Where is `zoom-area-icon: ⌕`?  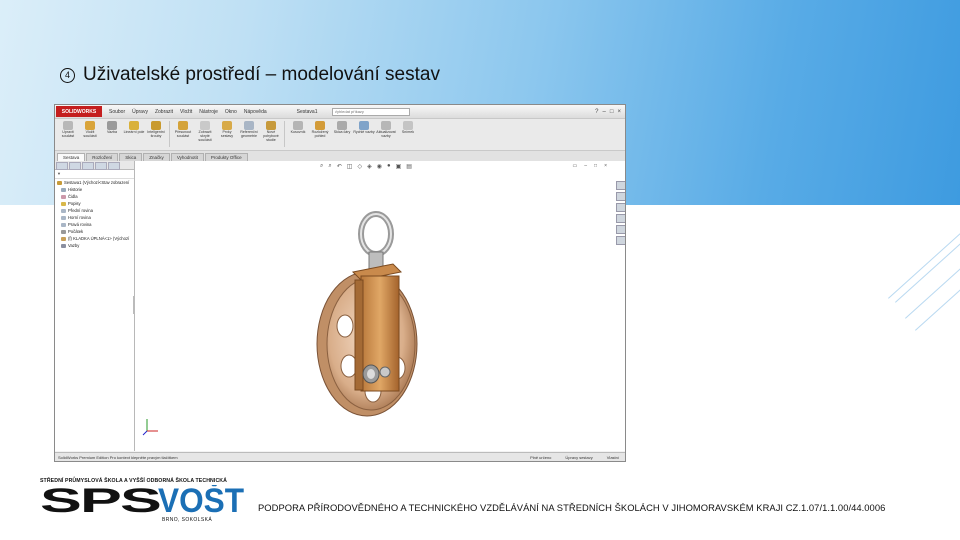 zoom-area-icon: ⌕ is located at coordinates (329, 166).